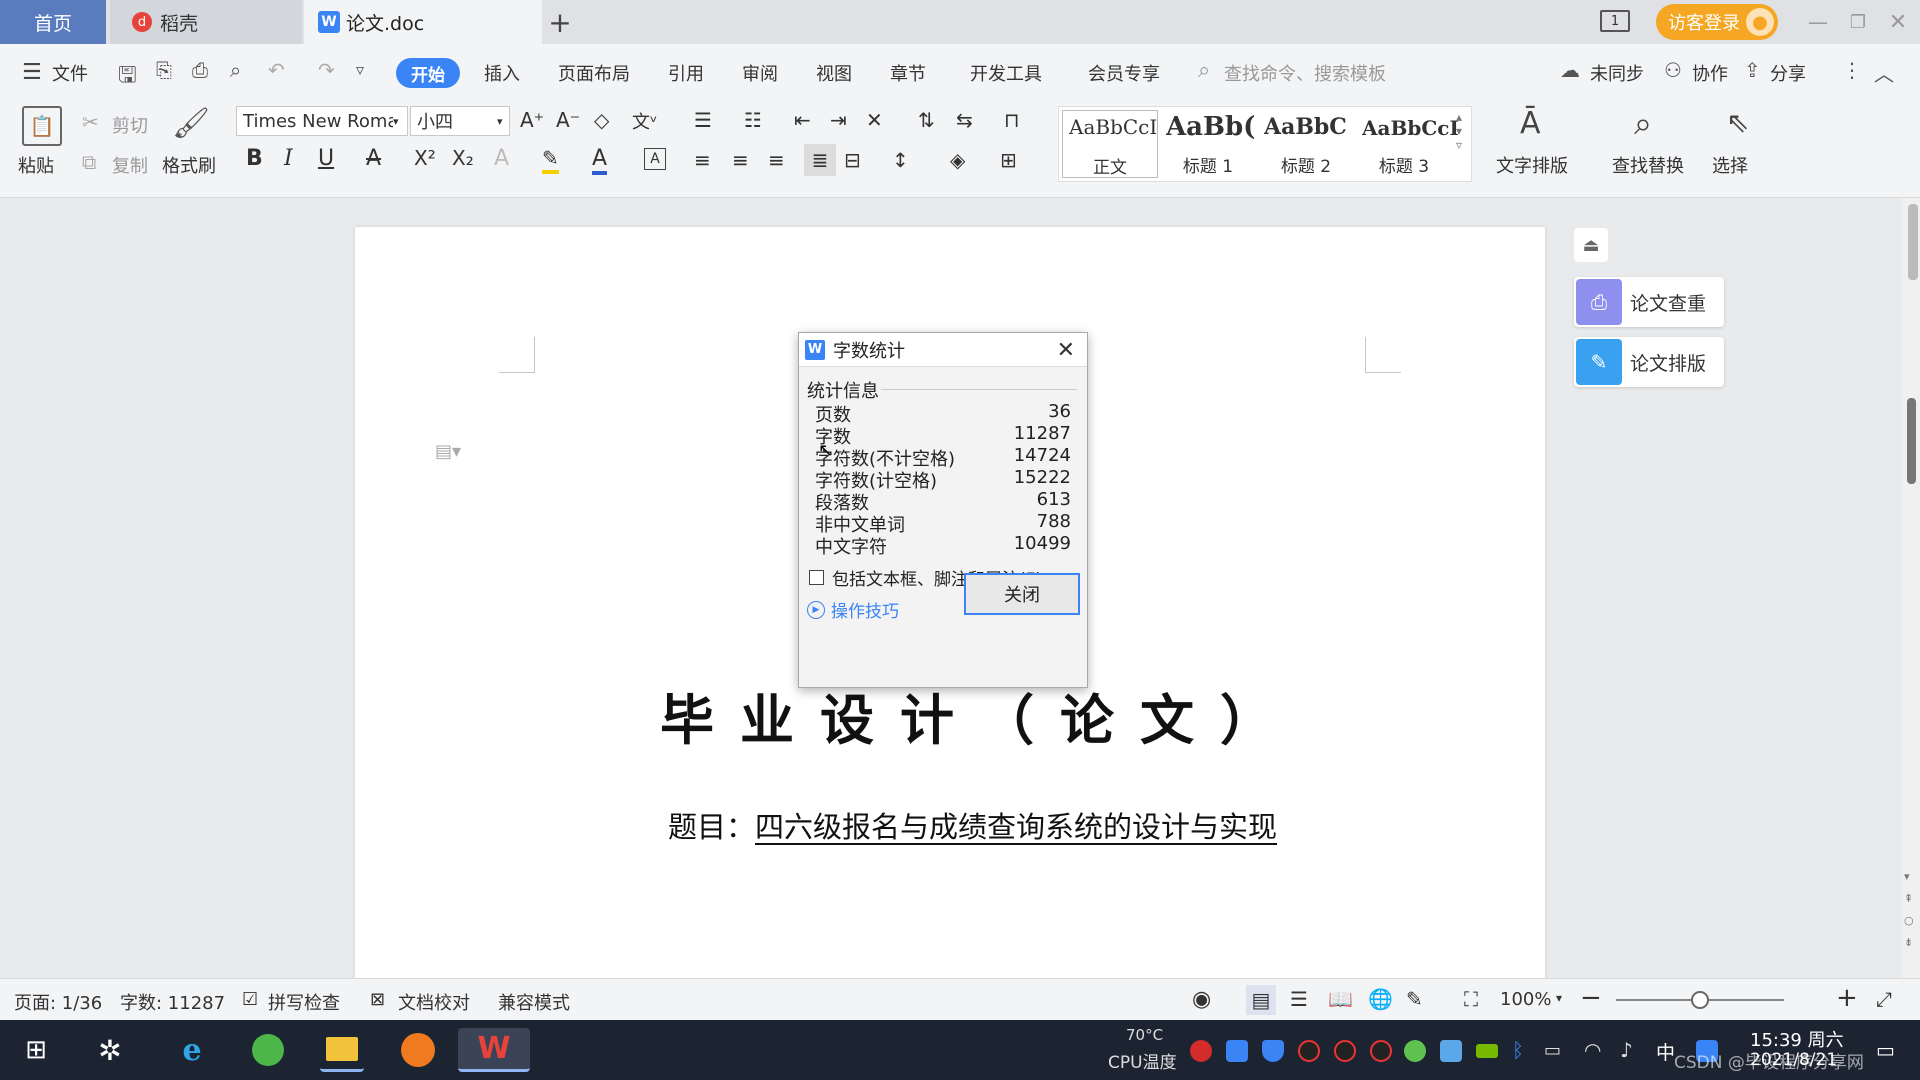  Describe the element at coordinates (702, 160) in the screenshot. I see `align-left-icon: ≡` at that location.